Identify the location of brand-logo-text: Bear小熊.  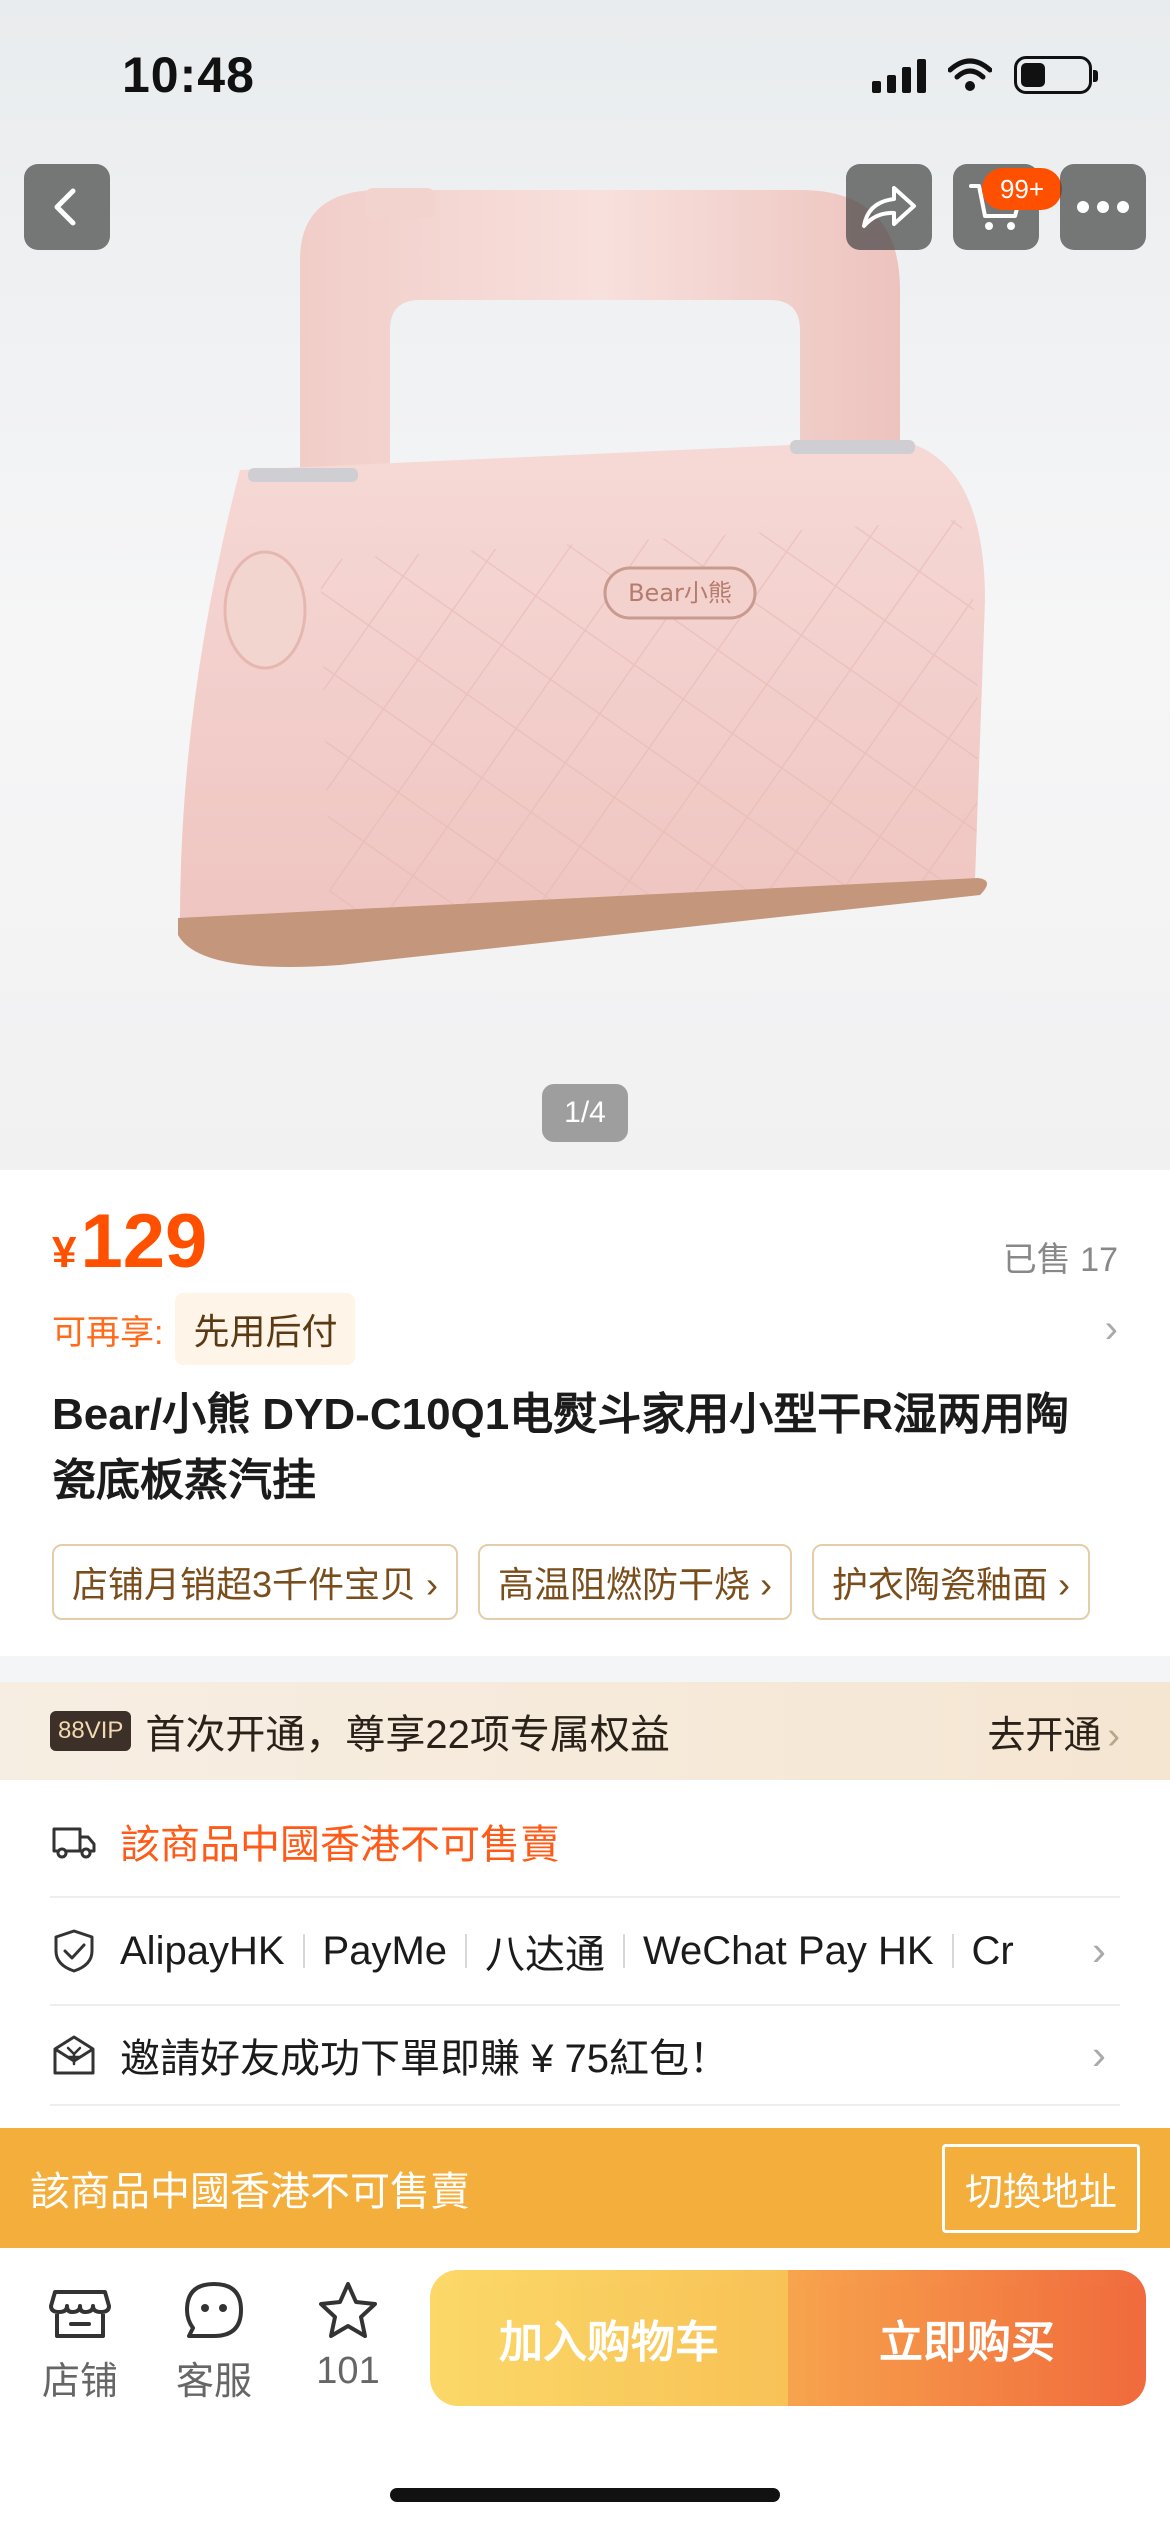
(680, 593).